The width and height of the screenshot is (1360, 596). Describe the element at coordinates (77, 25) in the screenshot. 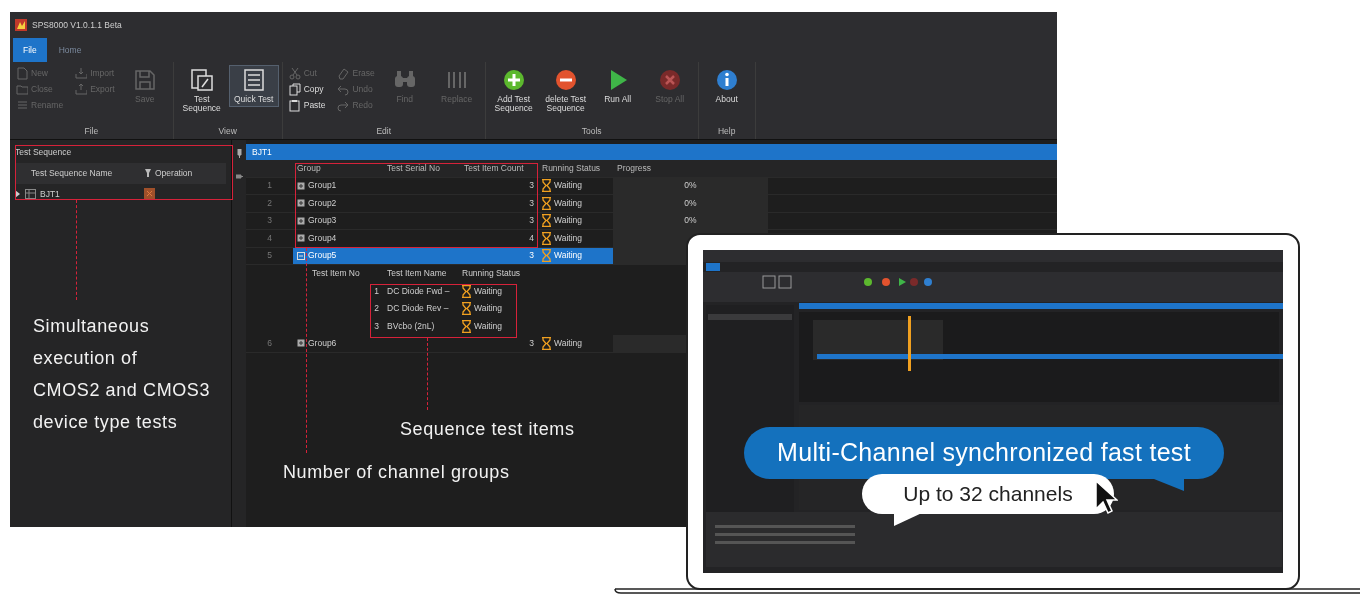

I see `window-title: SPS8000 V1.0.1.1 Beta` at that location.